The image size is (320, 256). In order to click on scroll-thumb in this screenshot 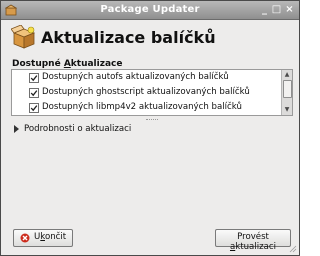, I will do `click(287, 89)`.